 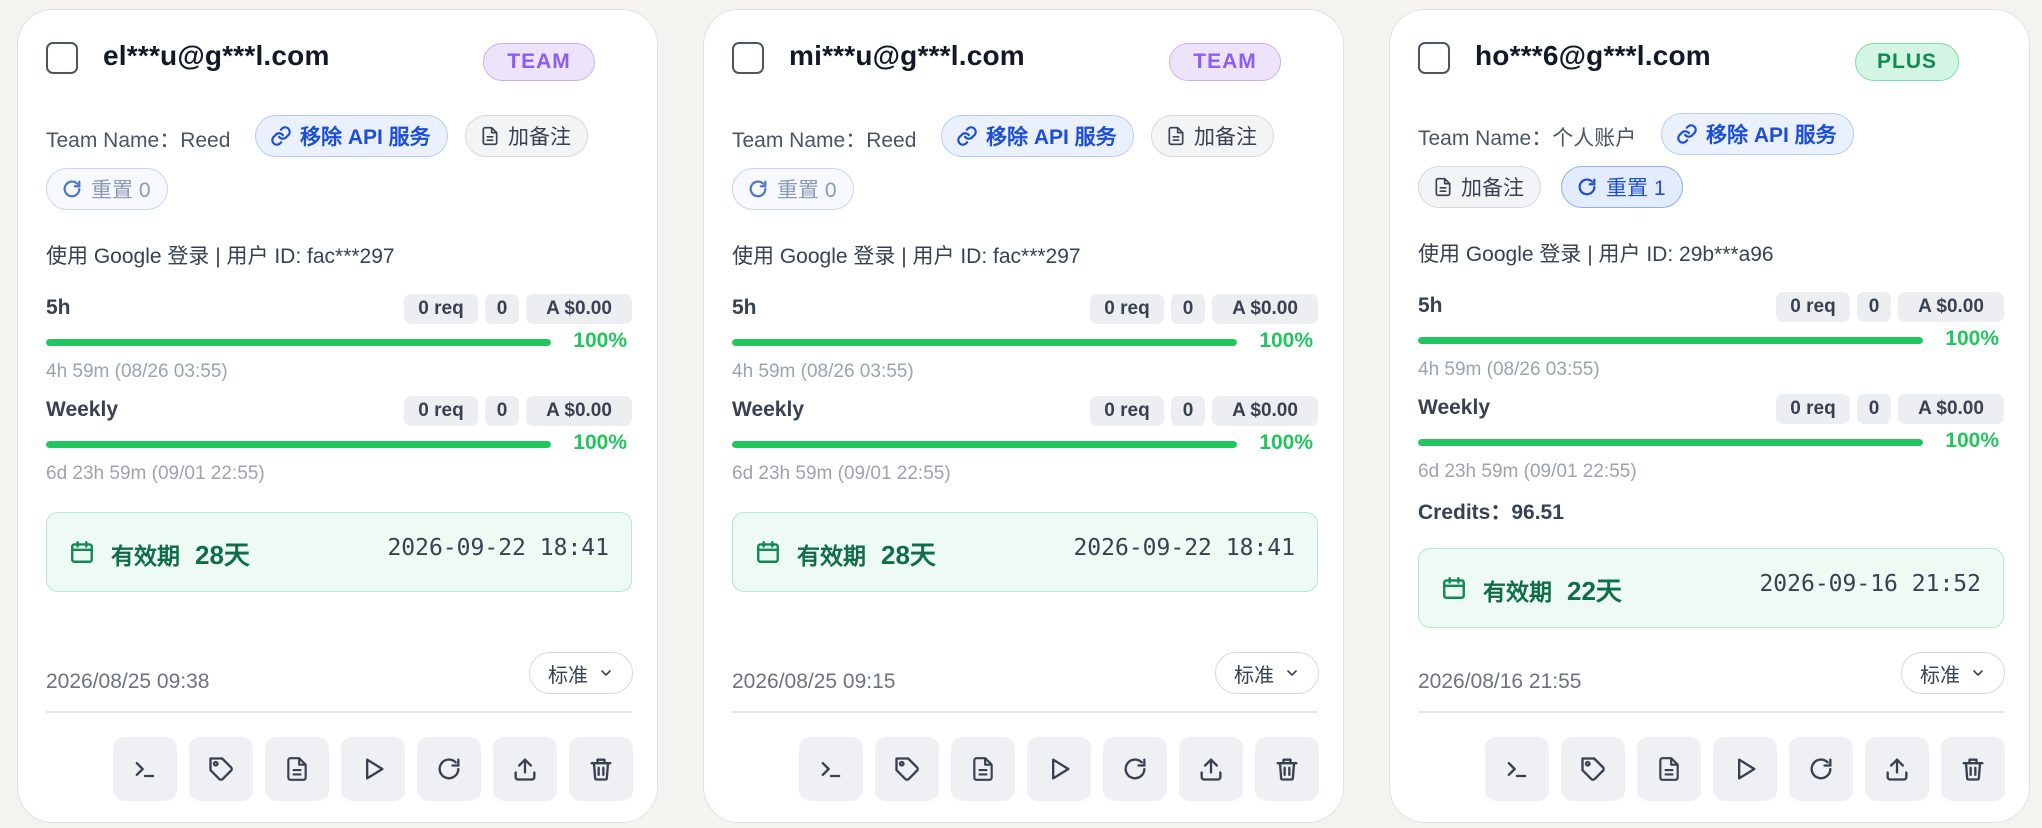 I want to click on quota-weekly-progress-fill, so click(x=984, y=444).